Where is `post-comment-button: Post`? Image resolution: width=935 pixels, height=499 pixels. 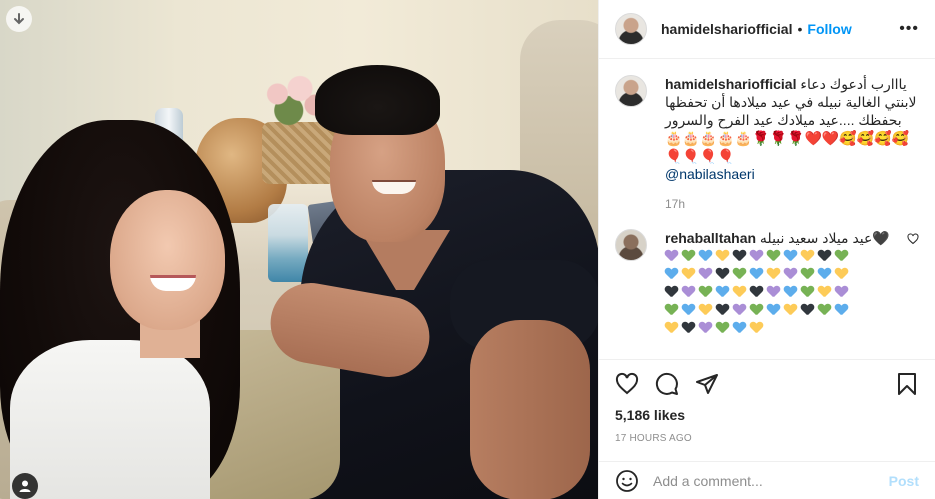 post-comment-button: Post is located at coordinates (904, 481).